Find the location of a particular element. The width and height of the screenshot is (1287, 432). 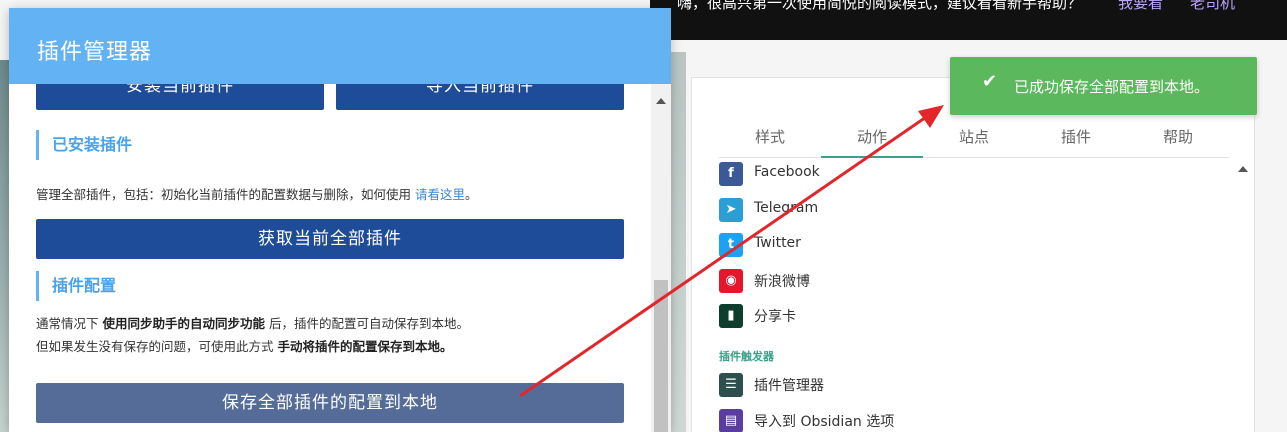

scroll-thumb is located at coordinates (661, 356).